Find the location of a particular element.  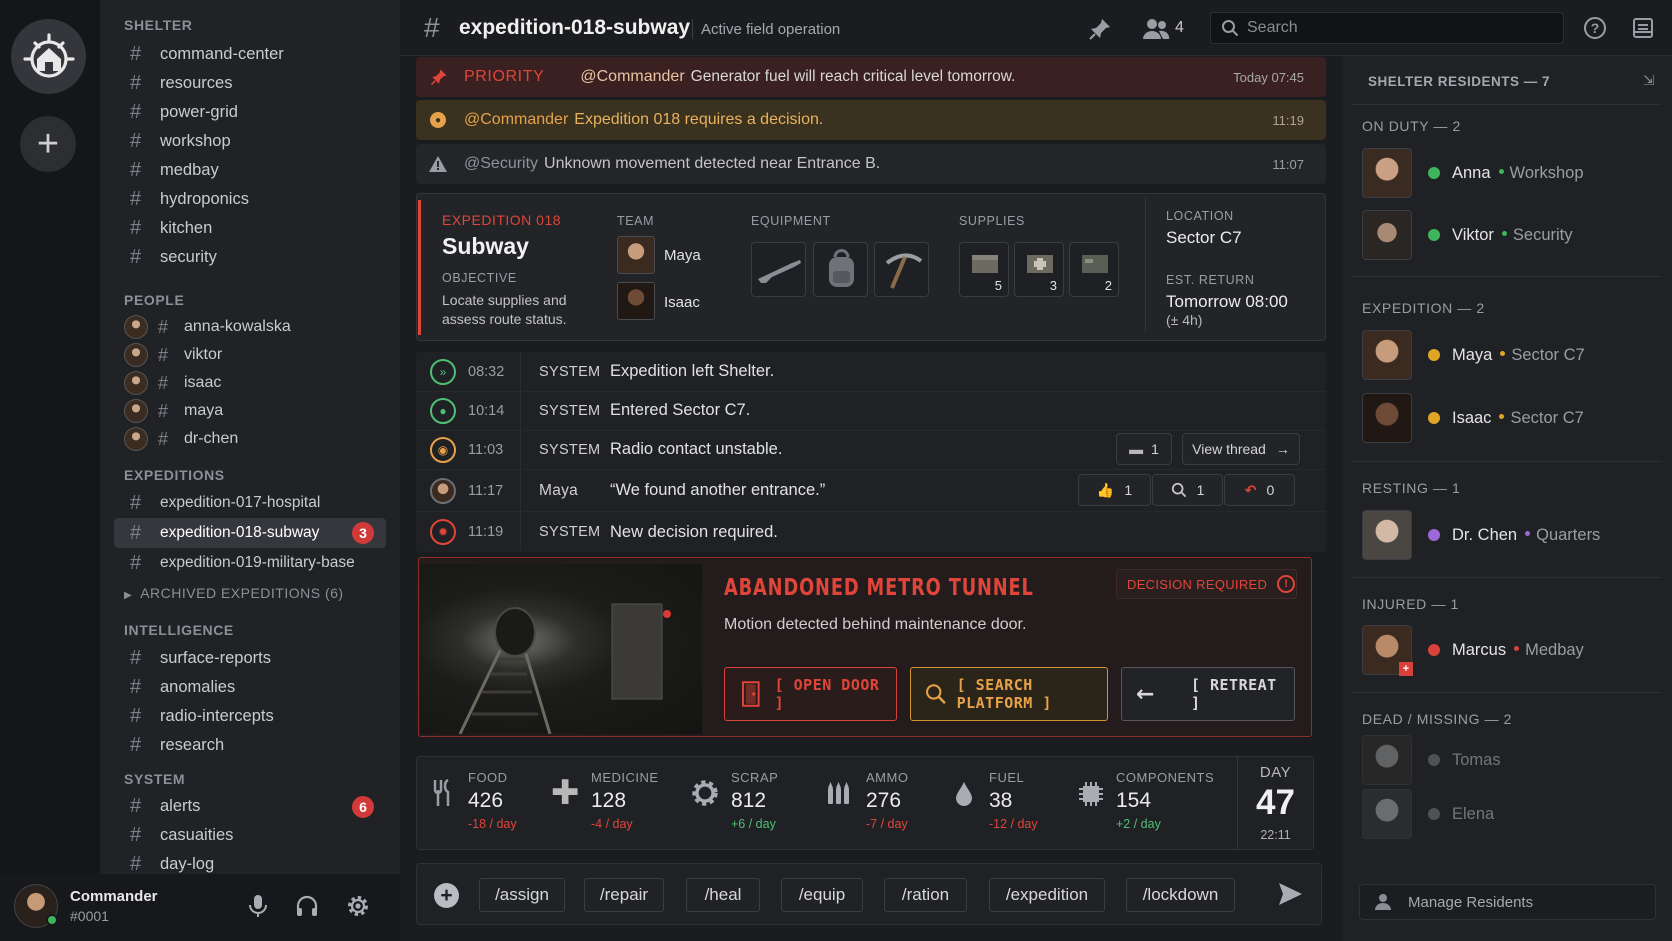

archived-expeditions-toggle: ▶ ARCHIVED EXPEDITIONS (6) is located at coordinates (234, 593).